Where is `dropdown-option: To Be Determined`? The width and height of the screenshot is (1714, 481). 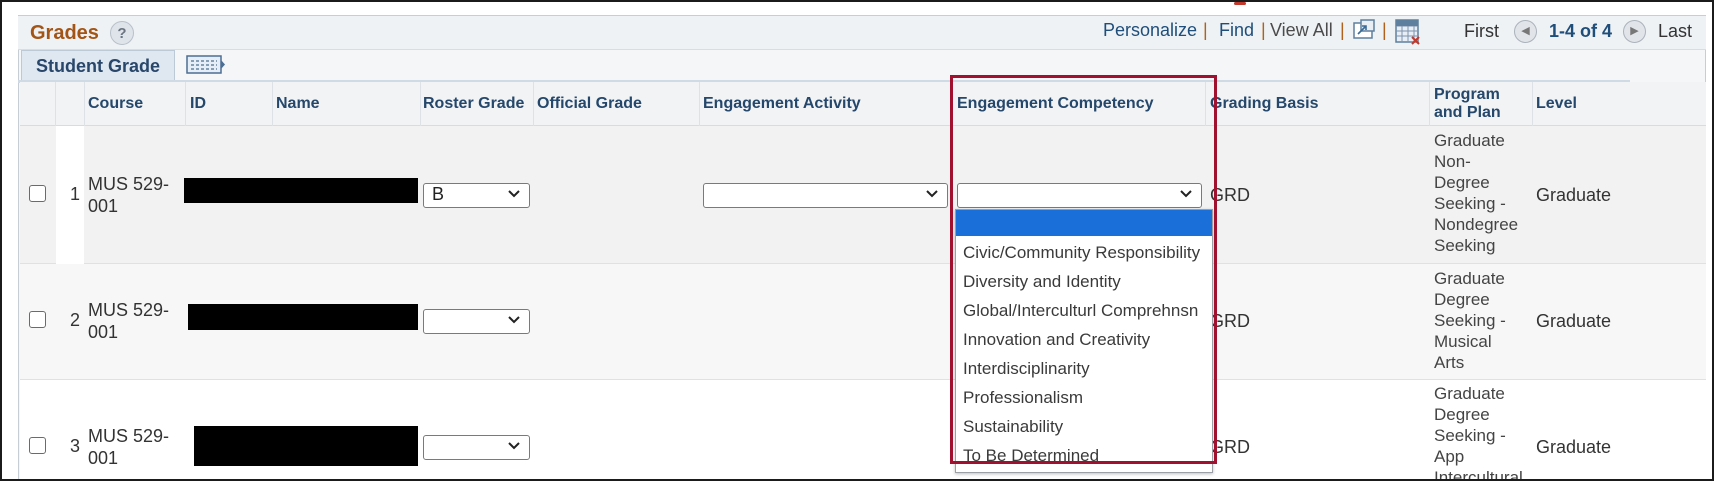
dropdown-option: To Be Determined is located at coordinates (1031, 456).